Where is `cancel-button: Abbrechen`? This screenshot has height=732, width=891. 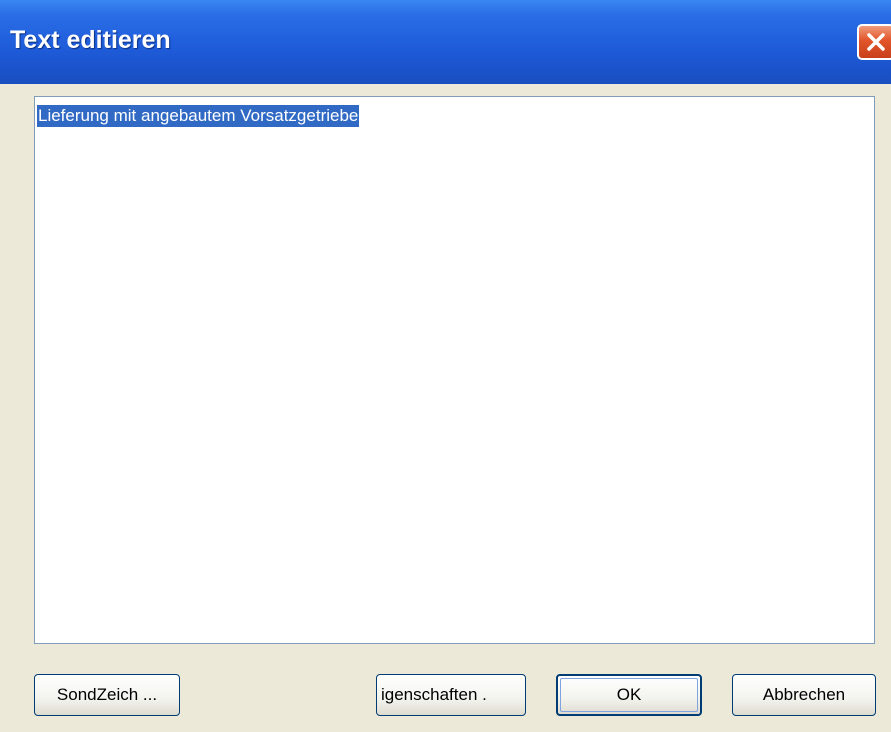
cancel-button: Abbrechen is located at coordinates (804, 695).